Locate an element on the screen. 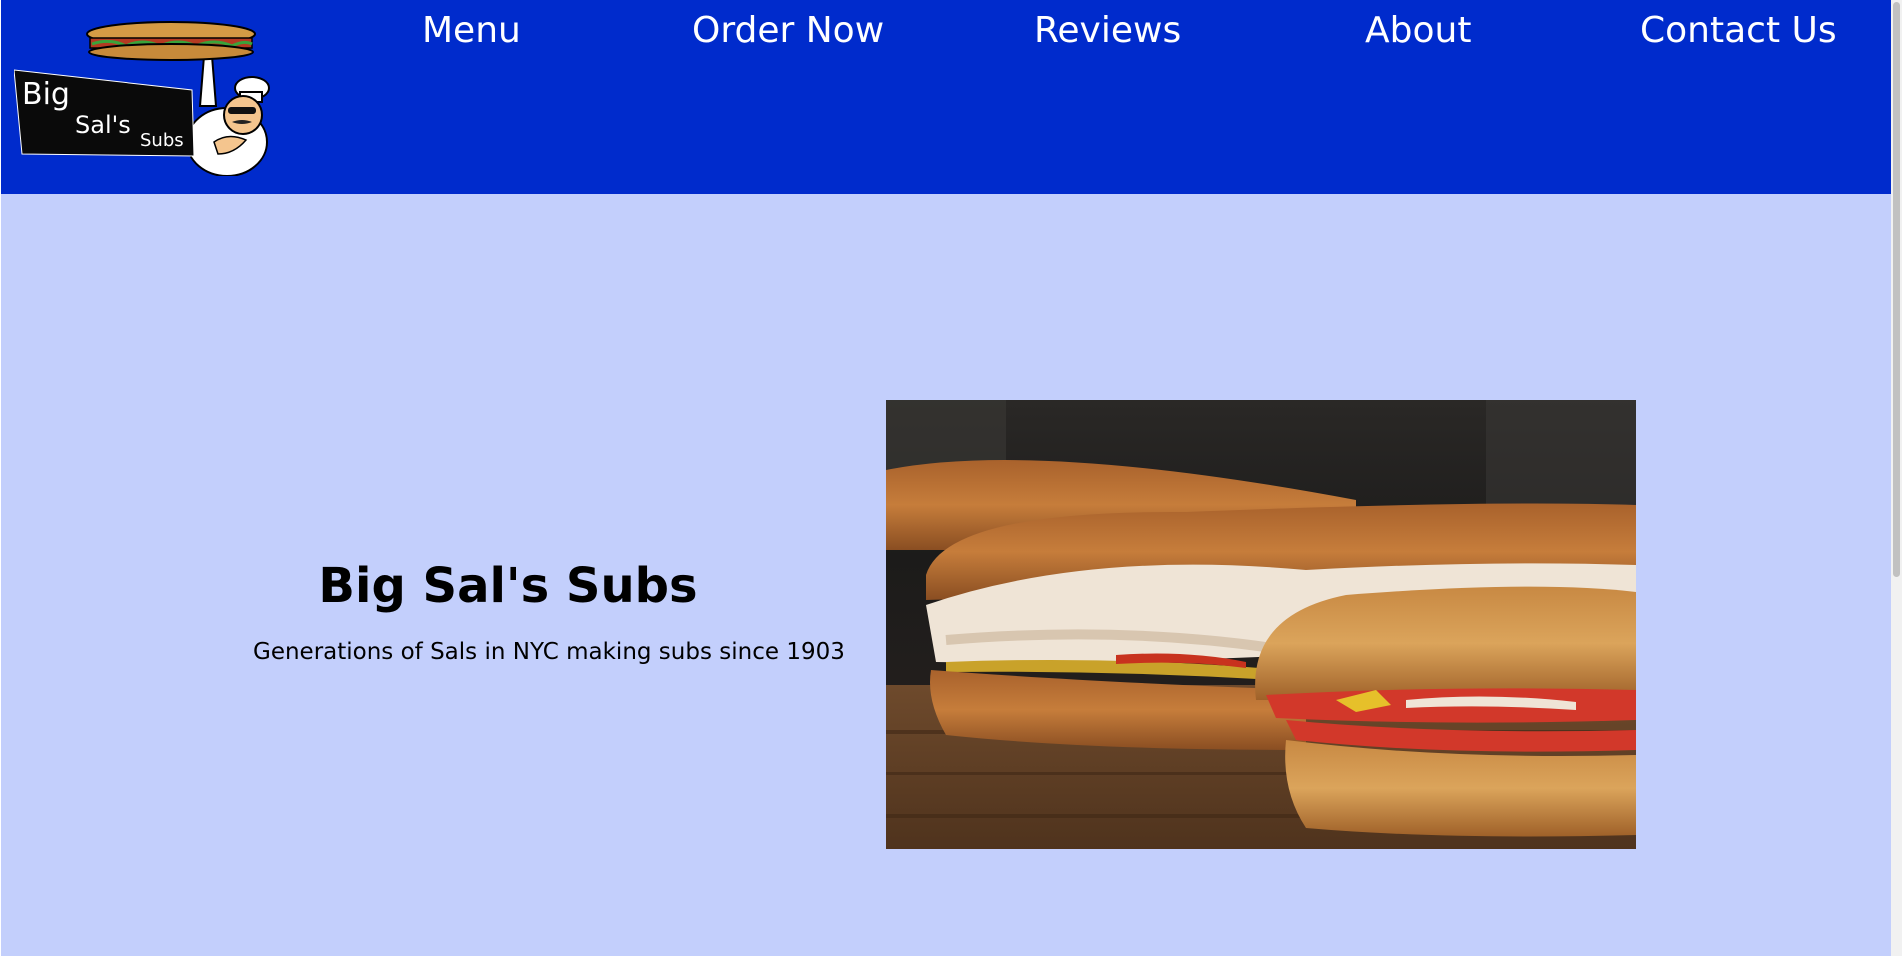 The height and width of the screenshot is (956, 1902). nav-order-now-link: Order Now is located at coordinates (788, 31).